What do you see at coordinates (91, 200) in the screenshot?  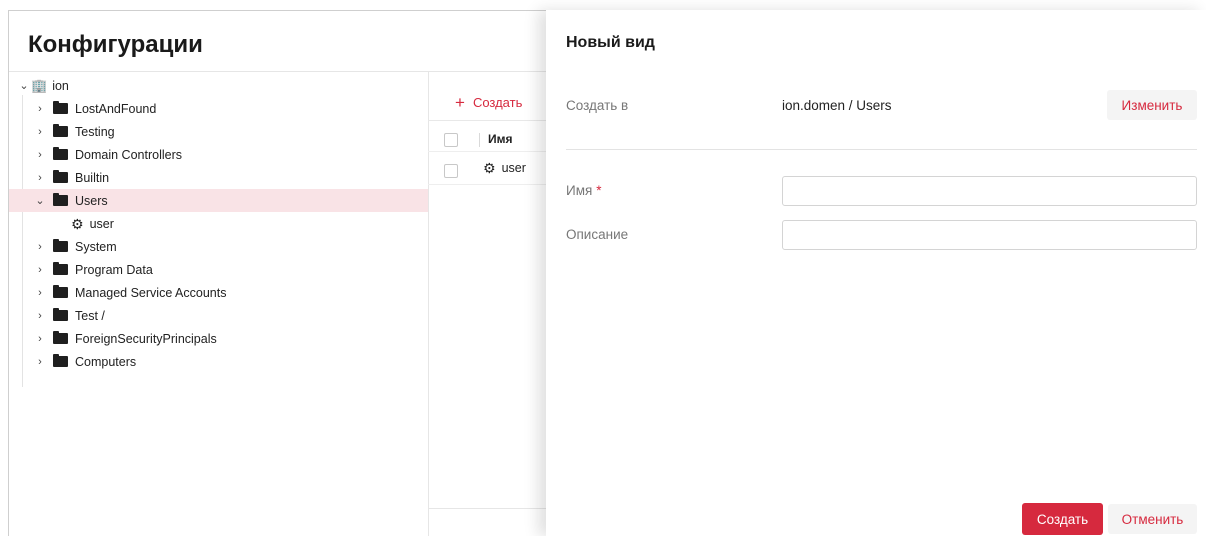 I see `tree-item-label: Users` at bounding box center [91, 200].